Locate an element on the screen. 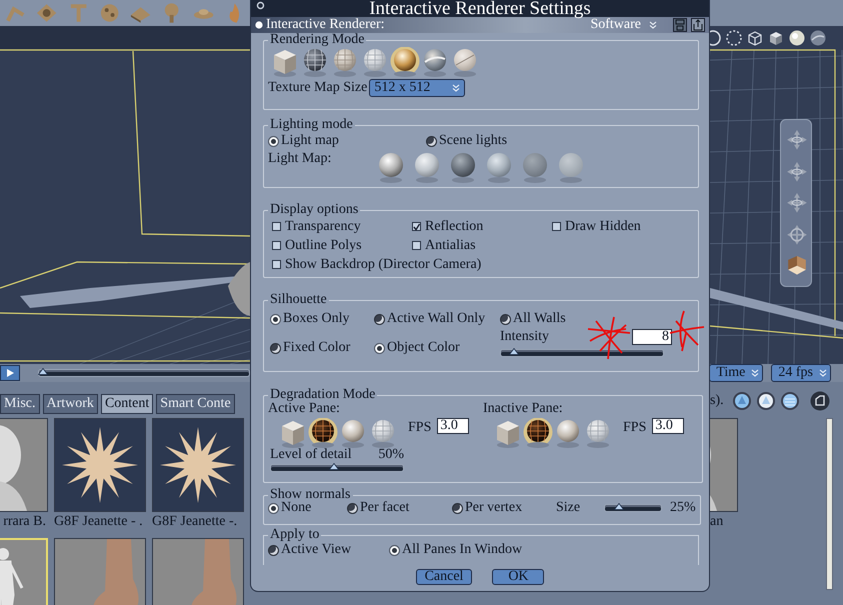 The image size is (843, 605). library-tab: Artwork is located at coordinates (70, 404).